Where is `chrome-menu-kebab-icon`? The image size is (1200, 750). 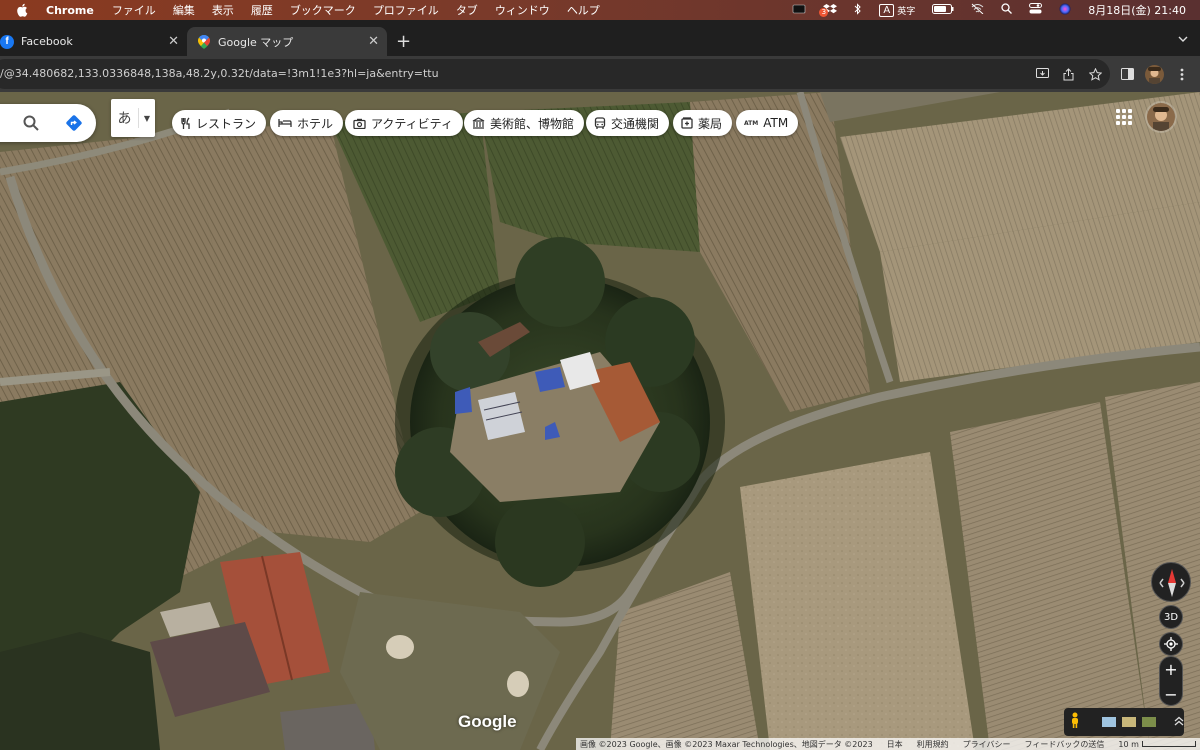 chrome-menu-kebab-icon is located at coordinates (1182, 74).